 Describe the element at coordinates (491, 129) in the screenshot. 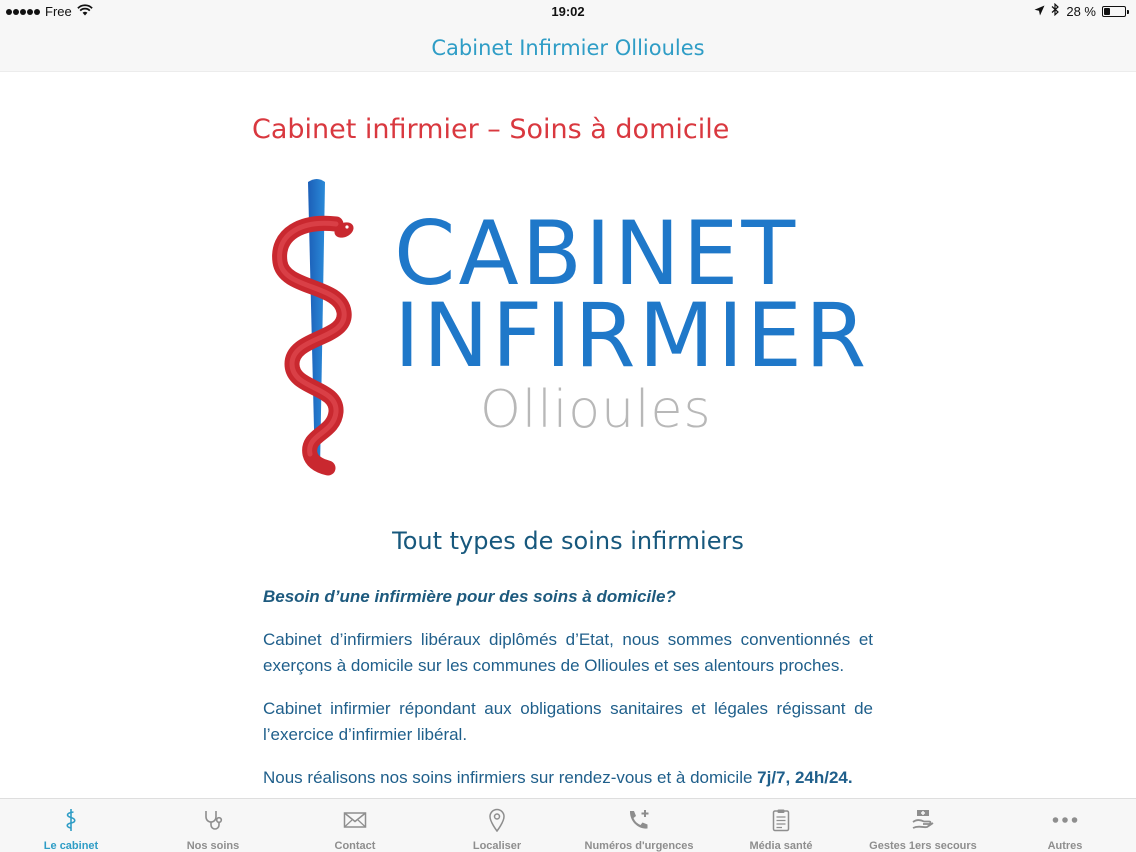

I see `page-heading: Cabinet infirmier – Soins à domicile` at that location.